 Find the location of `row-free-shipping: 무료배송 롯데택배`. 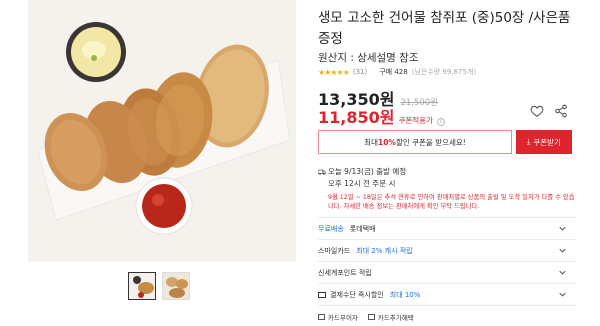

row-free-shipping: 무료배송 롯데택배 is located at coordinates (447, 228).